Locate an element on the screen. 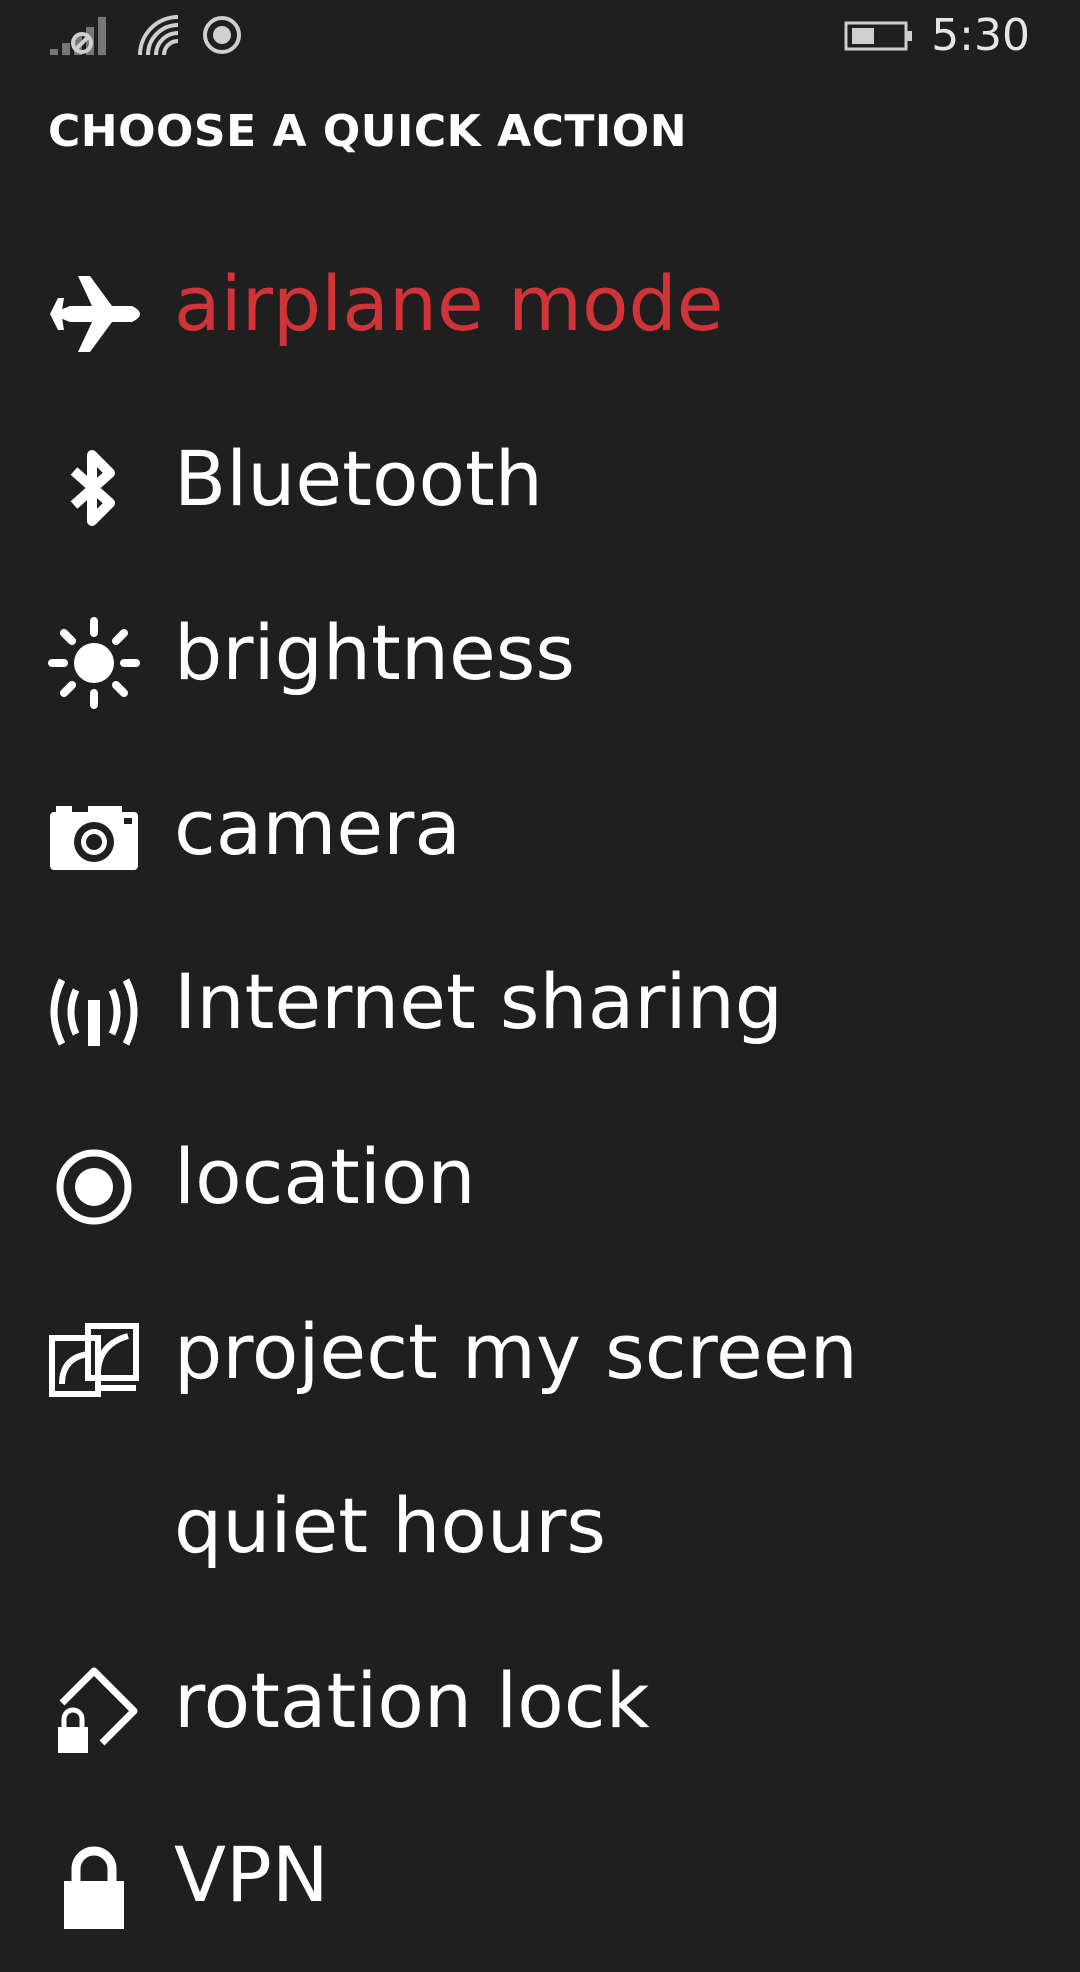 The image size is (1080, 1972). quick-action-internet-sharing: Internet sharing is located at coordinates (540, 1011).